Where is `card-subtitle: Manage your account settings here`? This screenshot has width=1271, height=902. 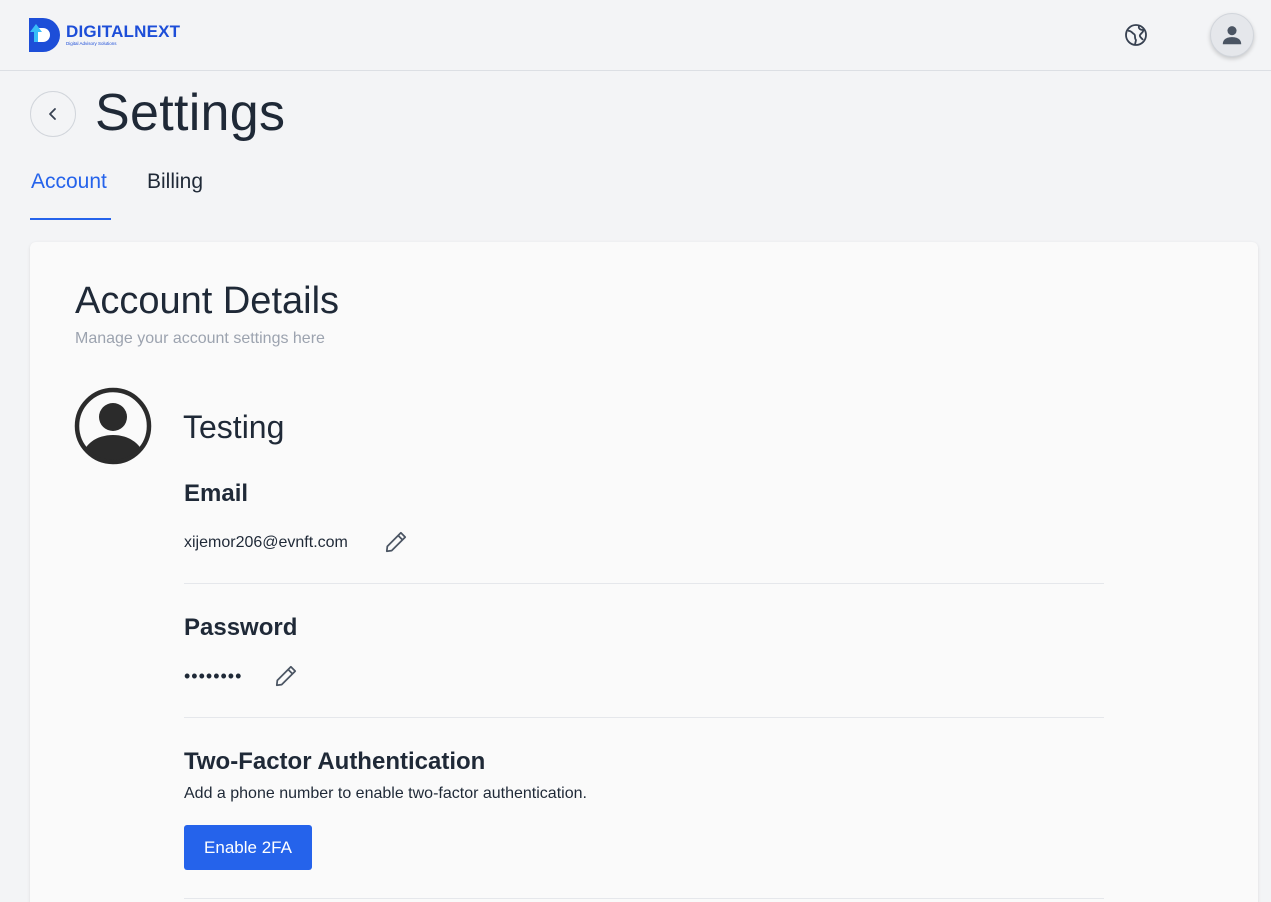 card-subtitle: Manage your account settings here is located at coordinates (200, 338).